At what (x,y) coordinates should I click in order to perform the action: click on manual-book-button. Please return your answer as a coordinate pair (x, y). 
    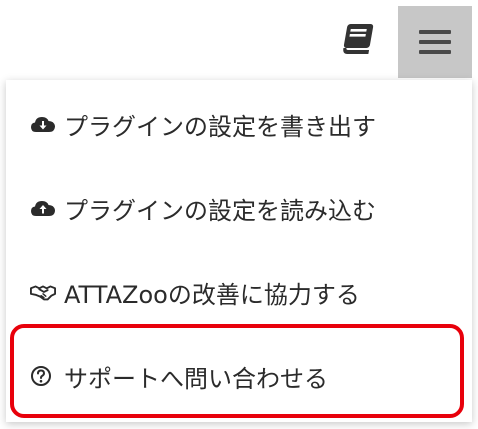
    Looking at the image, I should click on (358, 39).